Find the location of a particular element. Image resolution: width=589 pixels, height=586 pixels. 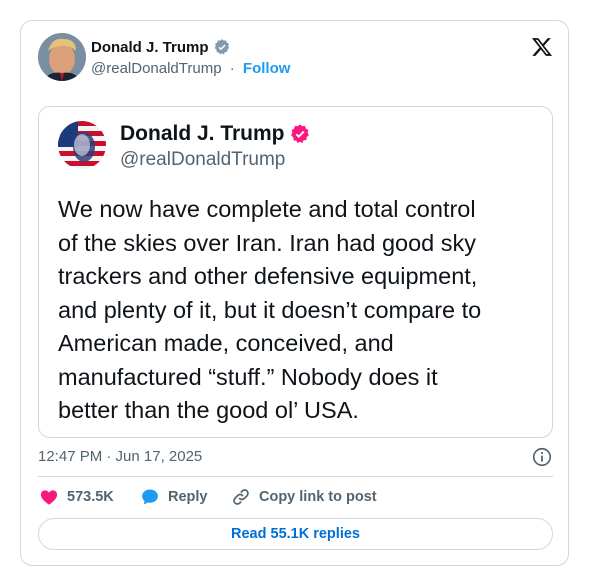

author-handle-row: @realDonaldTrump · Follow is located at coordinates (190, 68).